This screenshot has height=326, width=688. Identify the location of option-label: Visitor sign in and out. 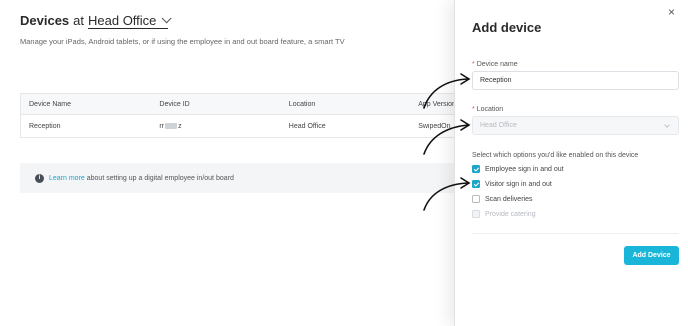
(518, 184).